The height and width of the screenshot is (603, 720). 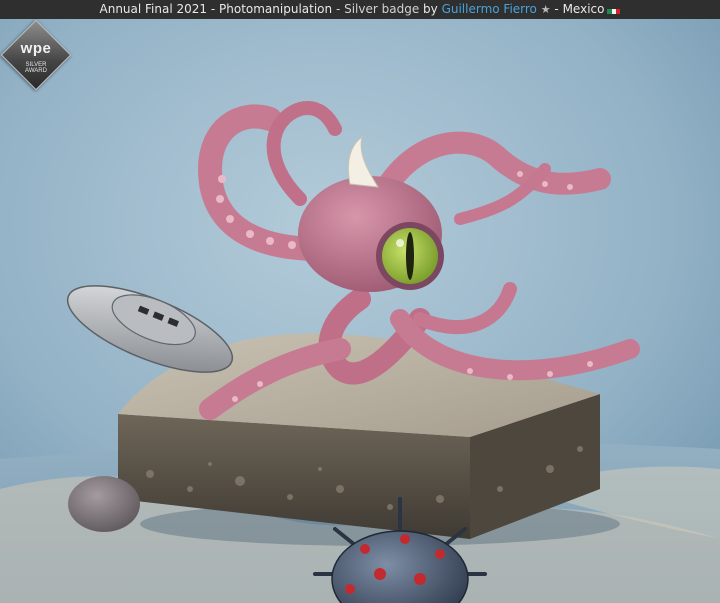 I want to click on mexico-flag-icon, so click(x=614, y=9).